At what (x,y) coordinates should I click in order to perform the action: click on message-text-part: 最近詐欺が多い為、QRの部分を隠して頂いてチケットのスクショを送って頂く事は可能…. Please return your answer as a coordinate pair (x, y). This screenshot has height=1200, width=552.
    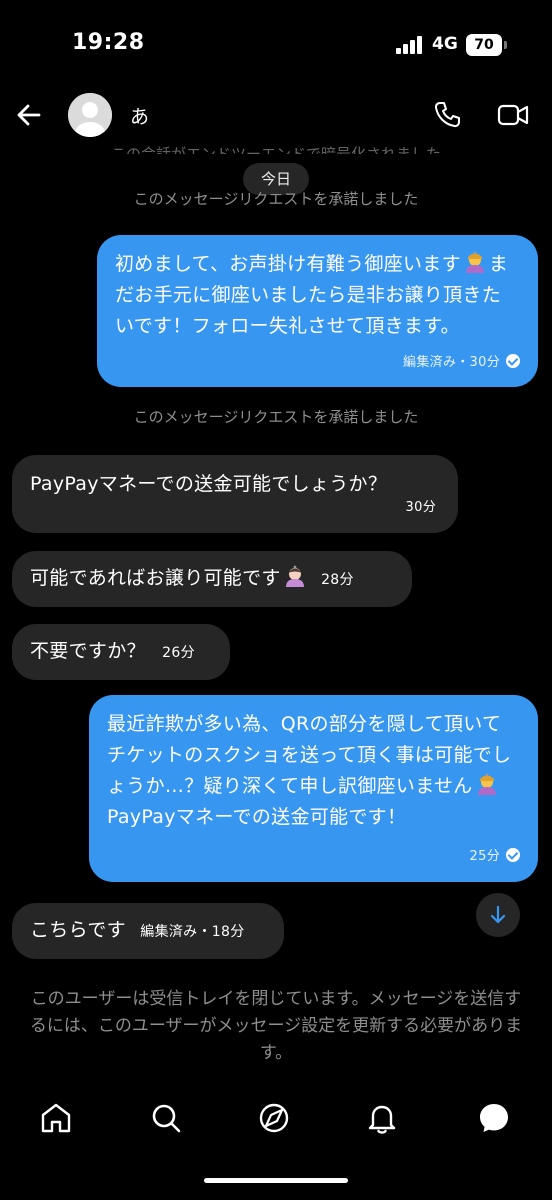
    Looking at the image, I should click on (309, 755).